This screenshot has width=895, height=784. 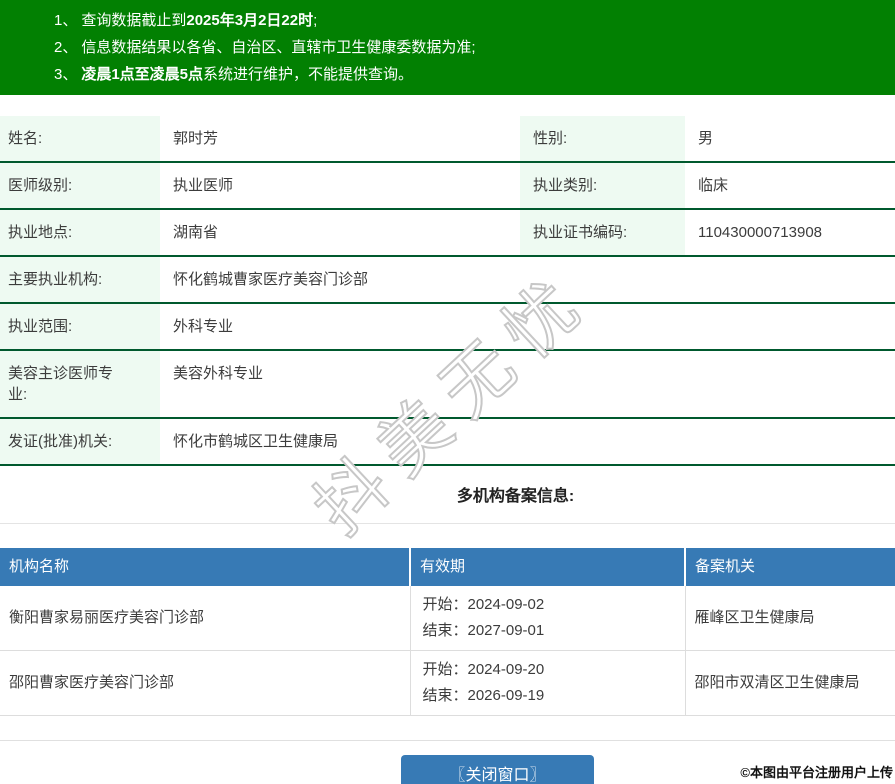 What do you see at coordinates (142, 74) in the screenshot?
I see `notice-text-bold: 凌晨1点至凌晨5点` at bounding box center [142, 74].